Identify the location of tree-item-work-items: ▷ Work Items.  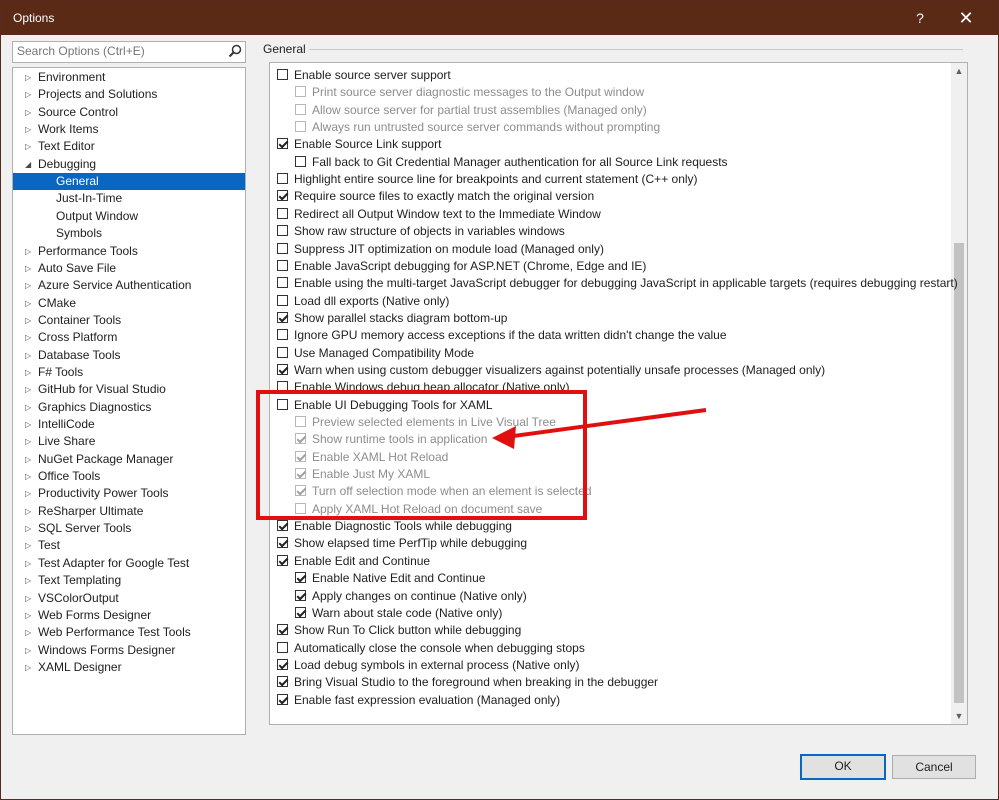
(129, 129).